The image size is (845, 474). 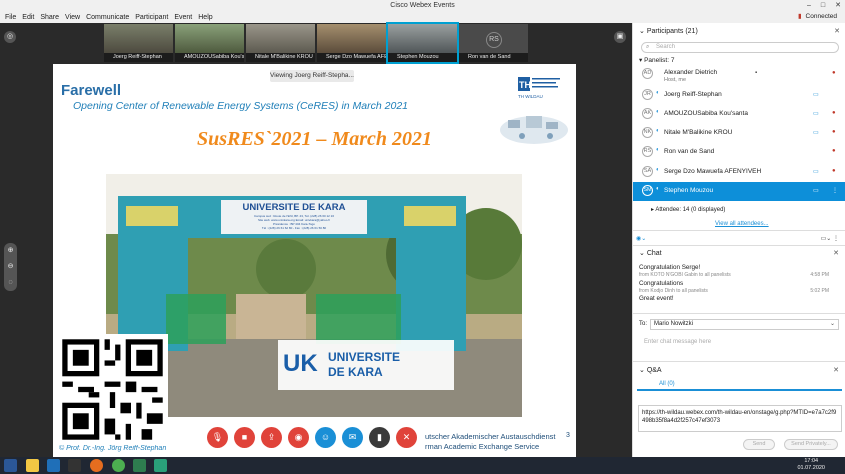 What do you see at coordinates (312, 437) in the screenshot?
I see `meeting-controls: 🎙︎ ■ ⇪ ◉ ☺ ✉ ▮ ✕` at bounding box center [312, 437].